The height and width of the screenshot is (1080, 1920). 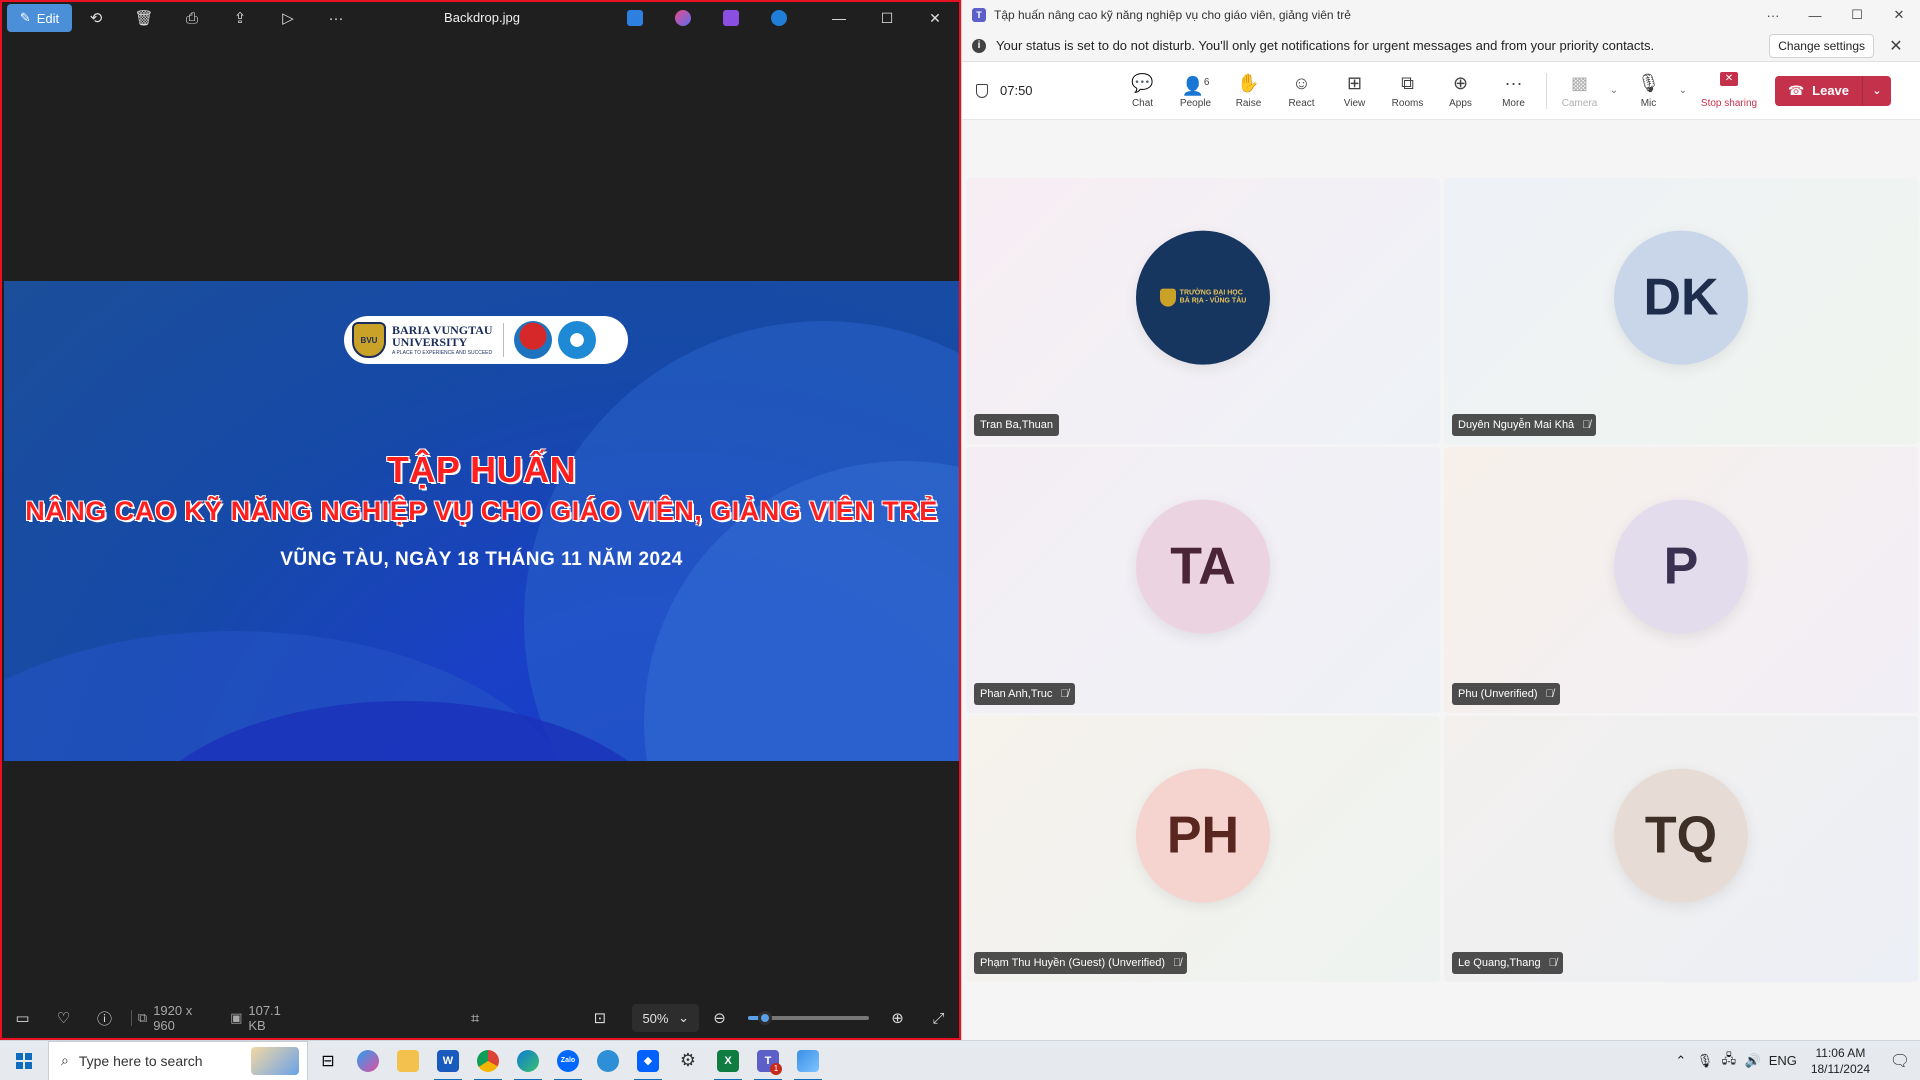 I want to click on zoom-slider, so click(x=808, y=1018).